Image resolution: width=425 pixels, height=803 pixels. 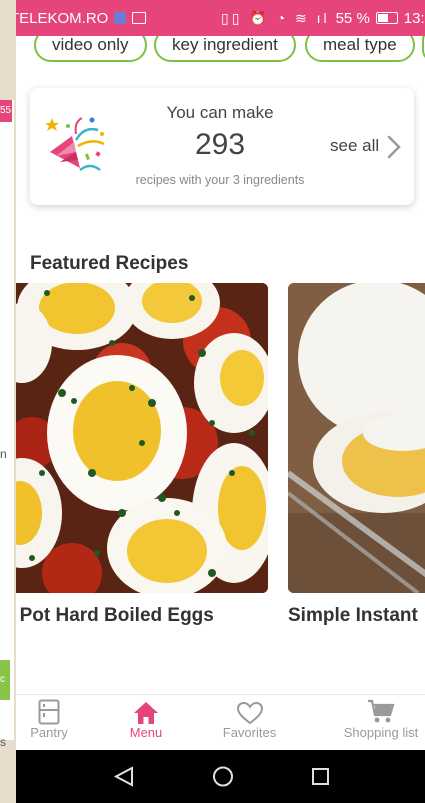 What do you see at coordinates (414, 18) in the screenshot?
I see `clock: 13:4` at bounding box center [414, 18].